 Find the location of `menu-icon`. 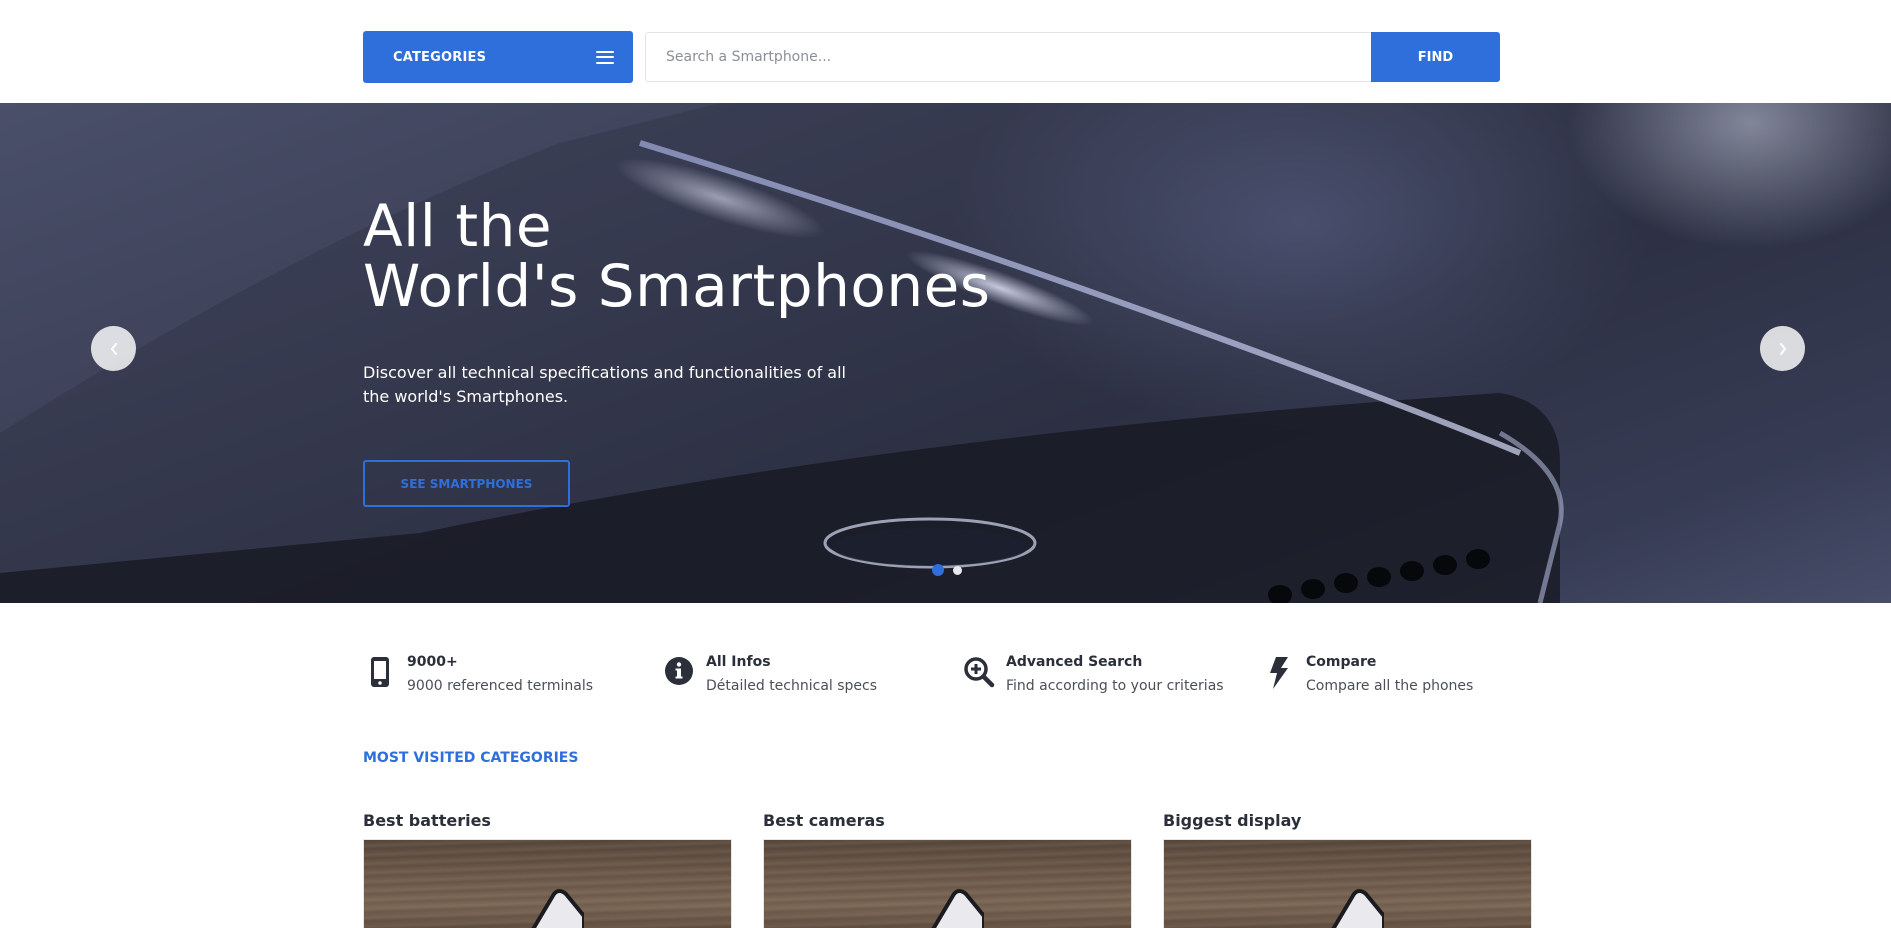

menu-icon is located at coordinates (605, 57).